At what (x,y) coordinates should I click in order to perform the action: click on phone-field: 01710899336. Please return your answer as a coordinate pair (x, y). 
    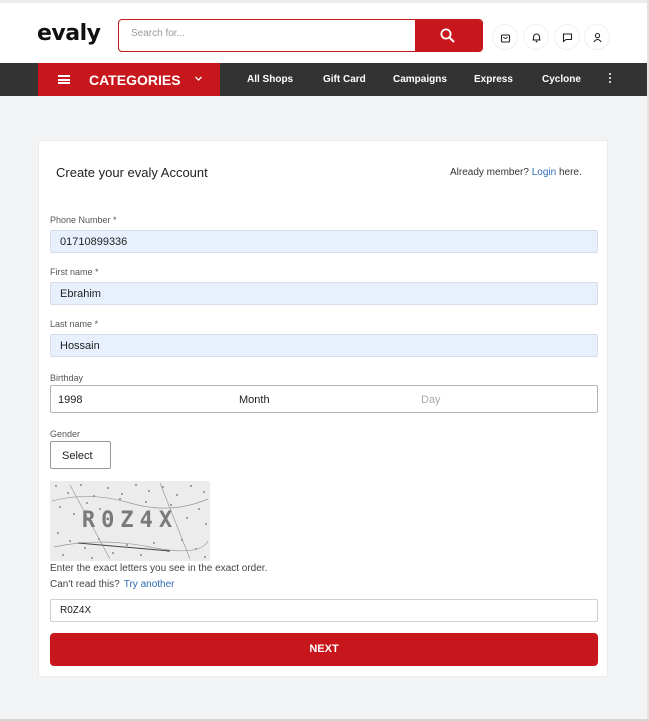
    Looking at the image, I should click on (324, 241).